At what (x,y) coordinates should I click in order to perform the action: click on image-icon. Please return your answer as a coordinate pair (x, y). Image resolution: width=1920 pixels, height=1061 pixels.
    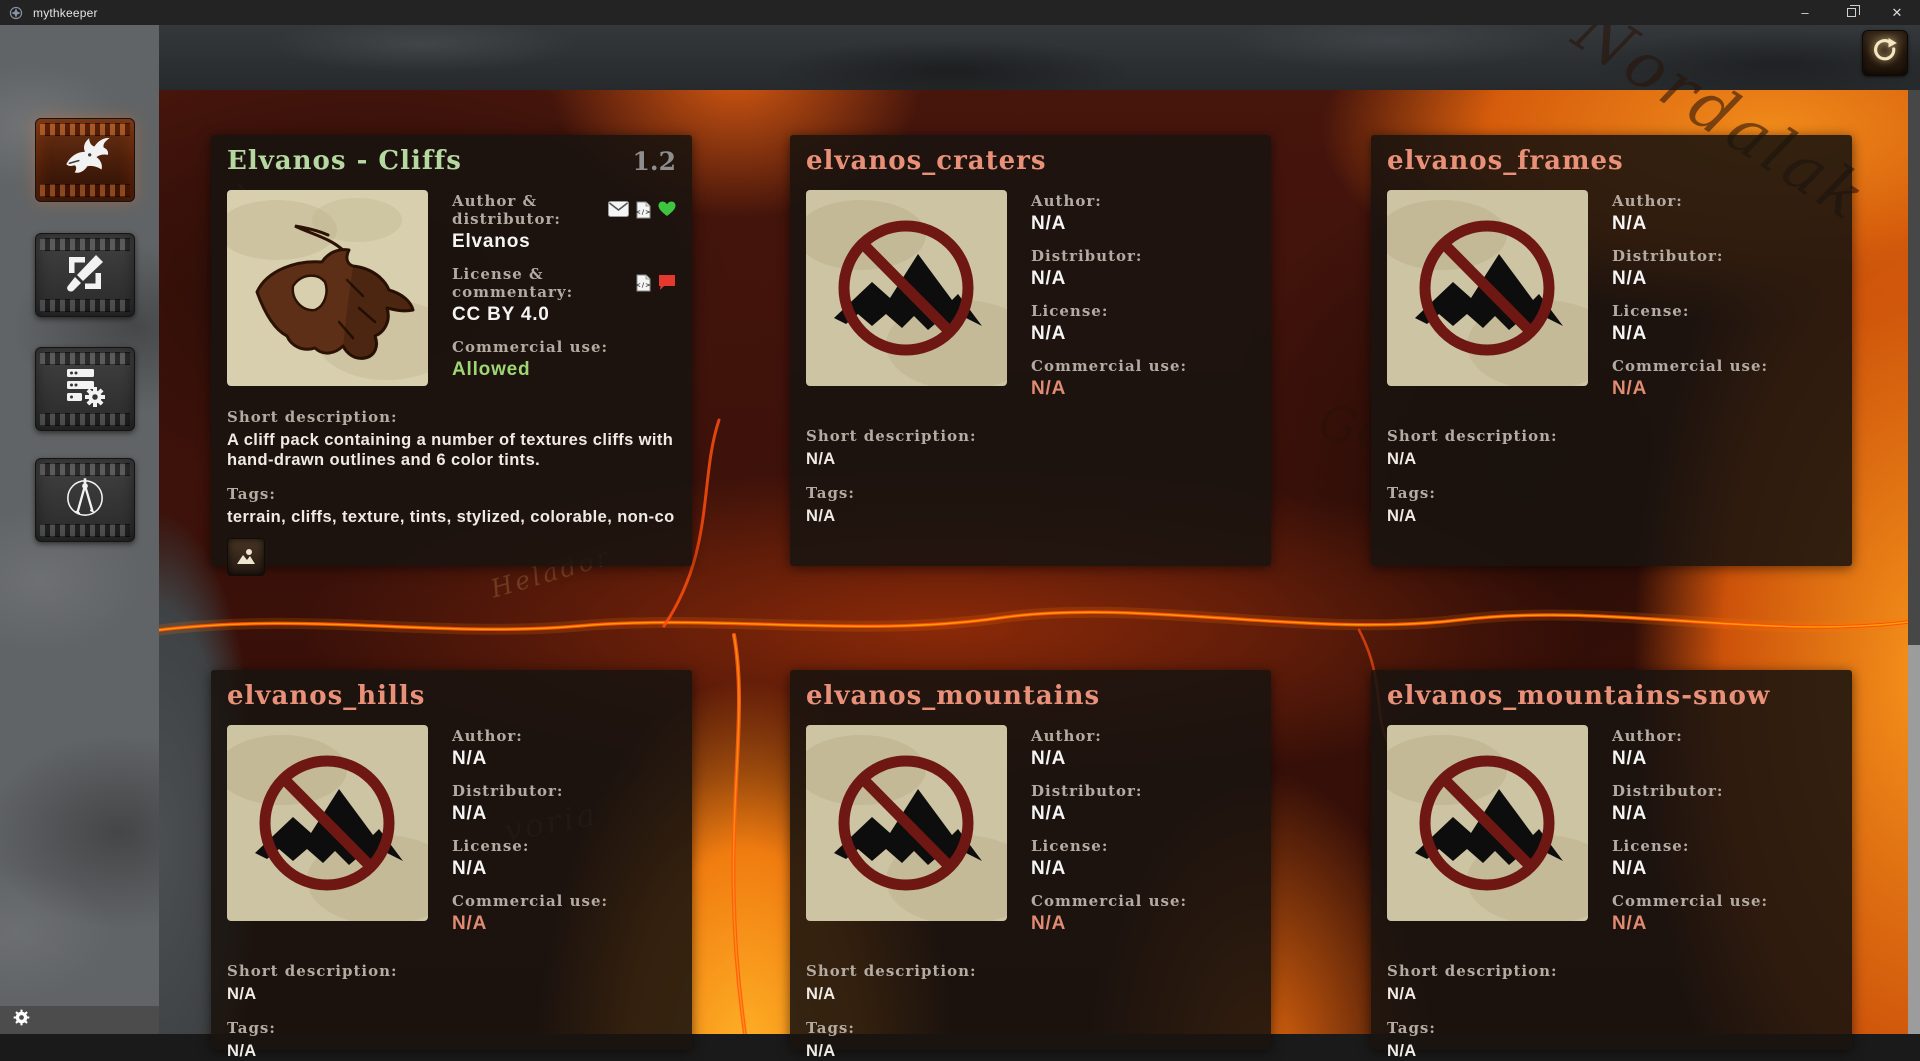
    Looking at the image, I should click on (246, 557).